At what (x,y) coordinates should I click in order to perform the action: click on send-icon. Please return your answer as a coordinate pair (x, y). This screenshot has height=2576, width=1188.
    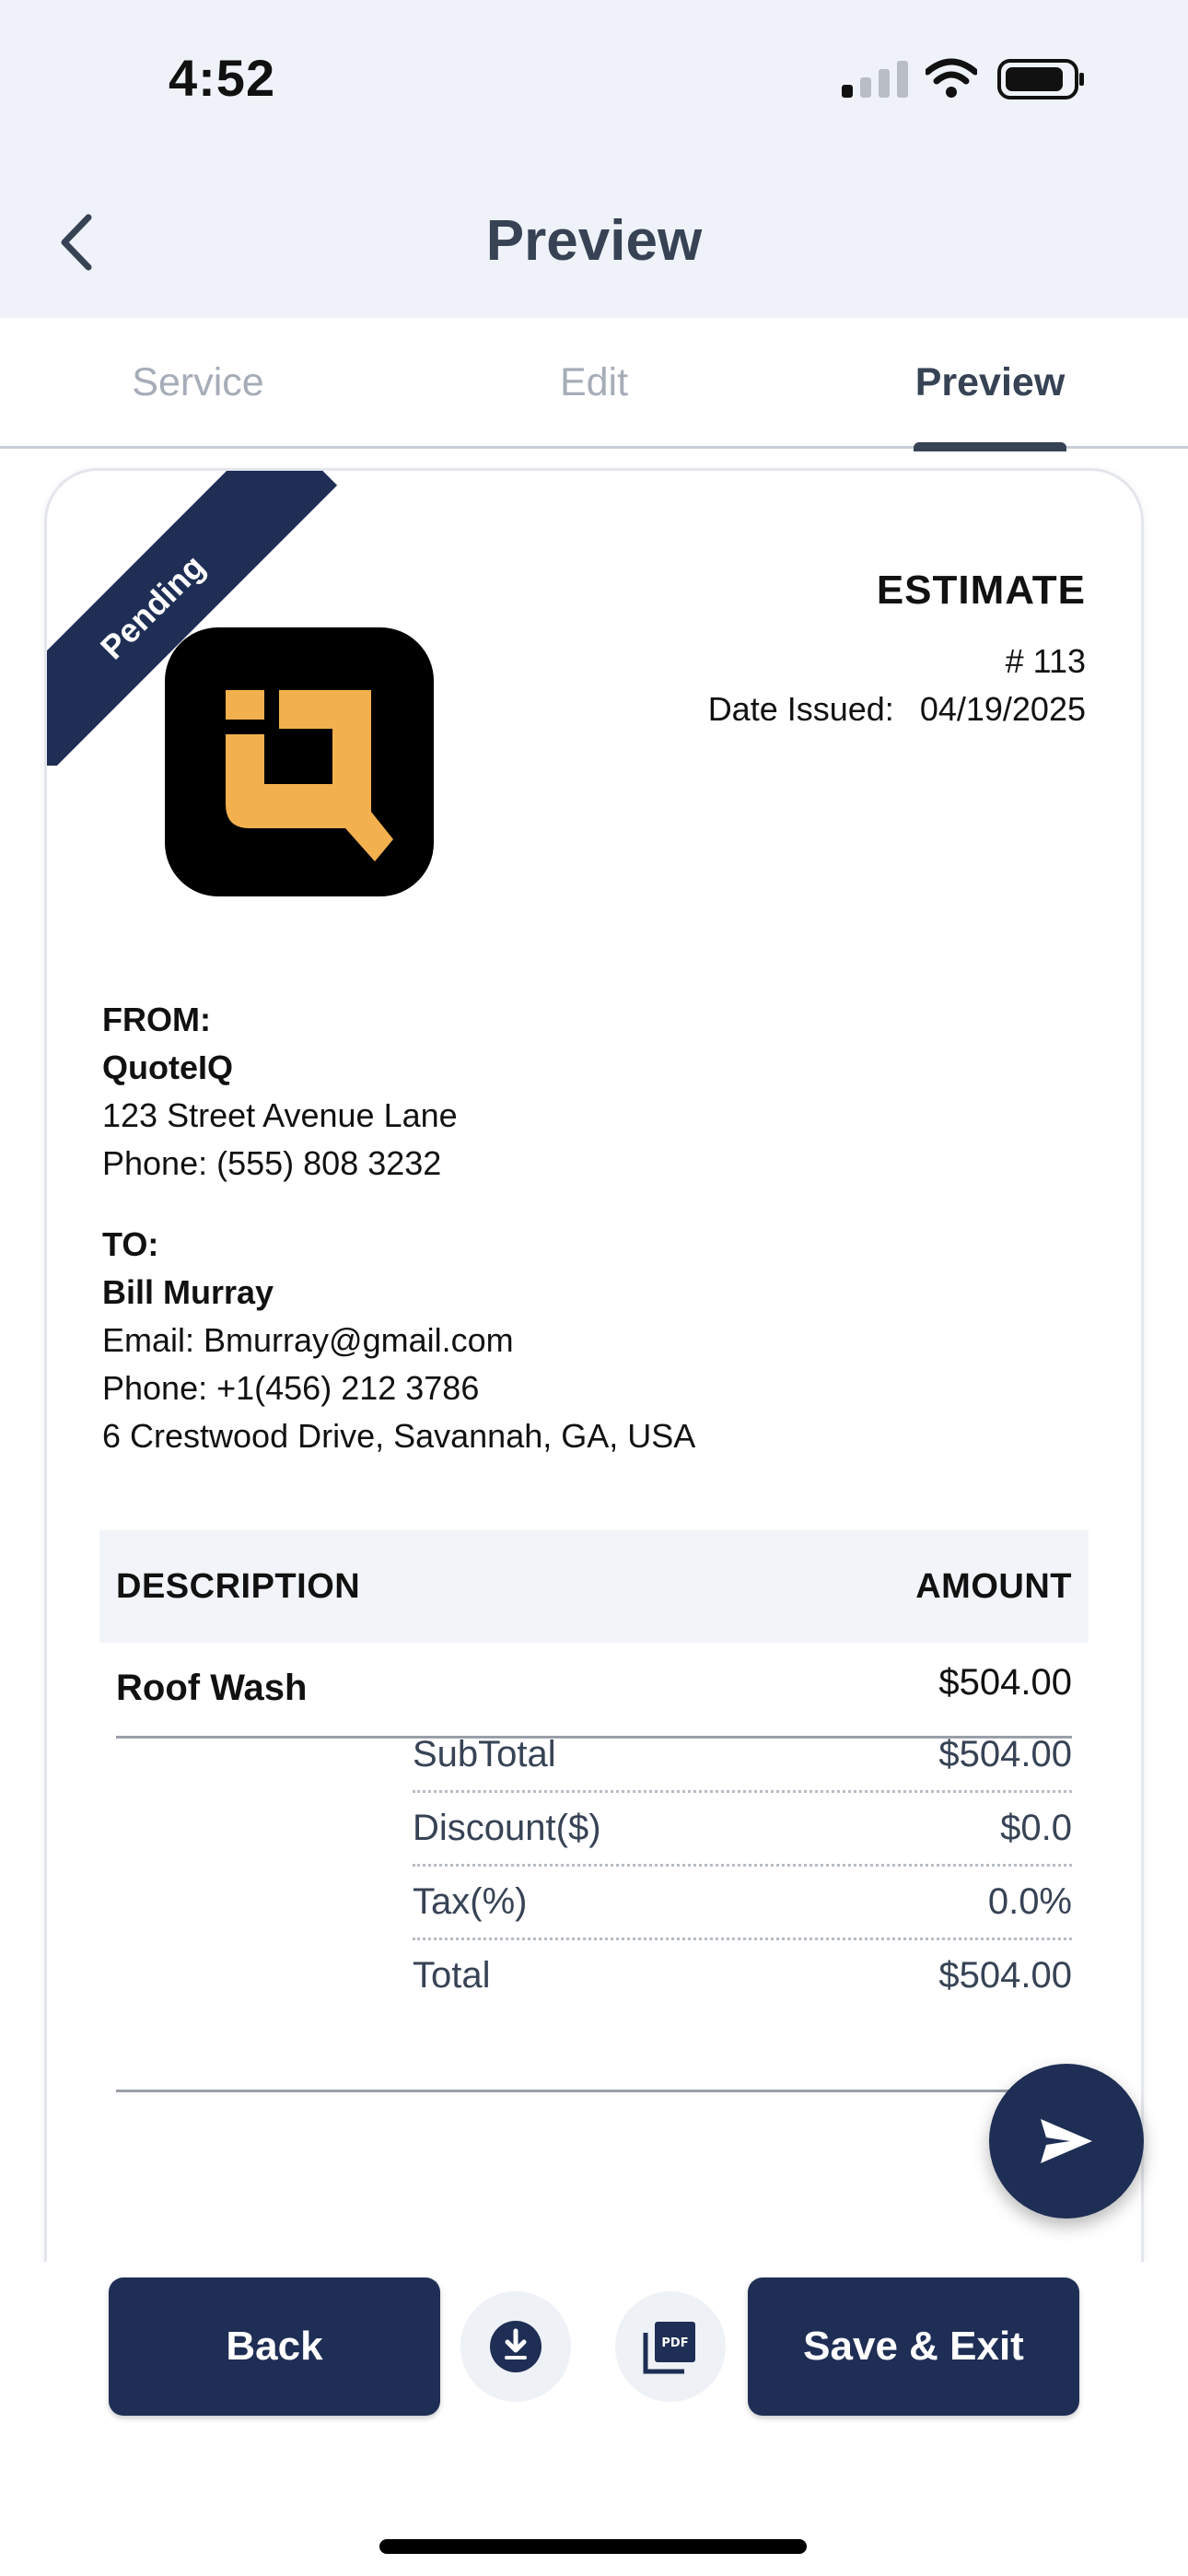
    Looking at the image, I should click on (1066, 2141).